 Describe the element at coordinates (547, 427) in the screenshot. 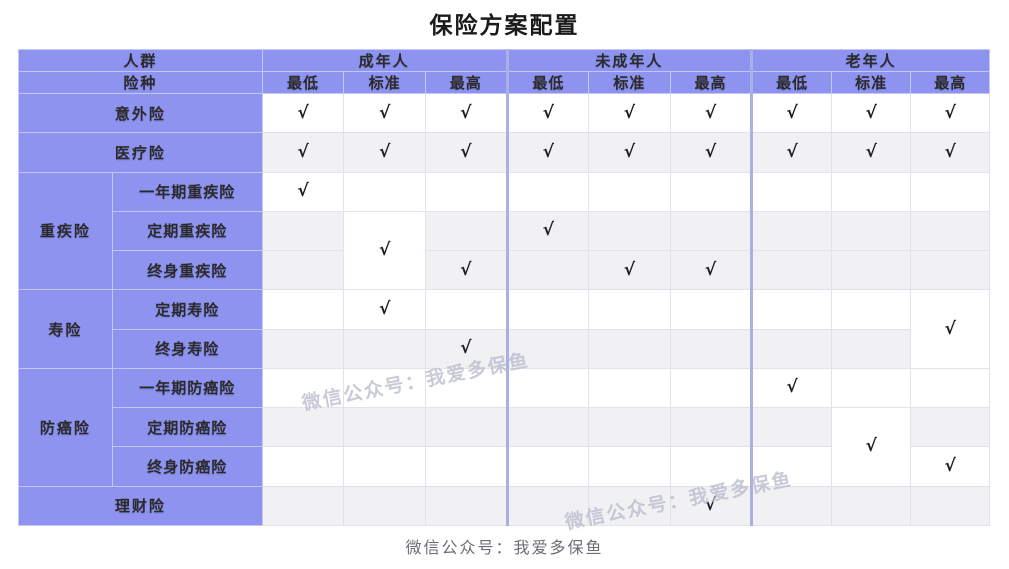

I see `cell-r8-c3` at that location.